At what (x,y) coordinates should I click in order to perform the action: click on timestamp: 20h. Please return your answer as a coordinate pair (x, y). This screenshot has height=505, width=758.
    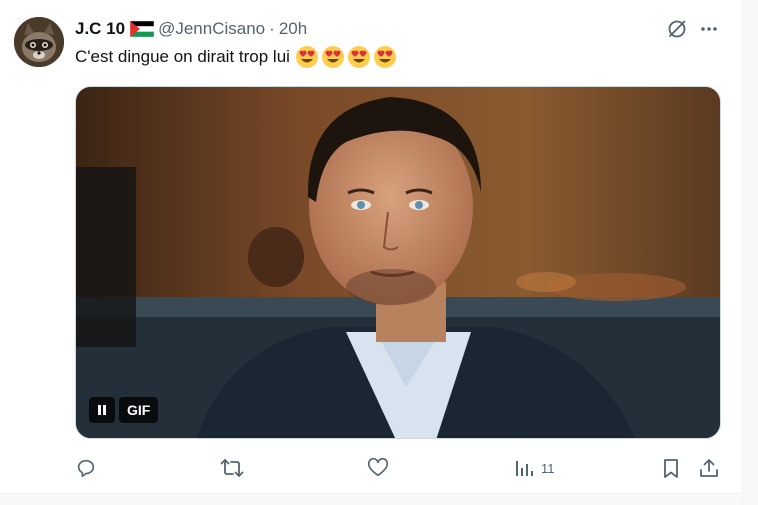
    Looking at the image, I should click on (293, 29).